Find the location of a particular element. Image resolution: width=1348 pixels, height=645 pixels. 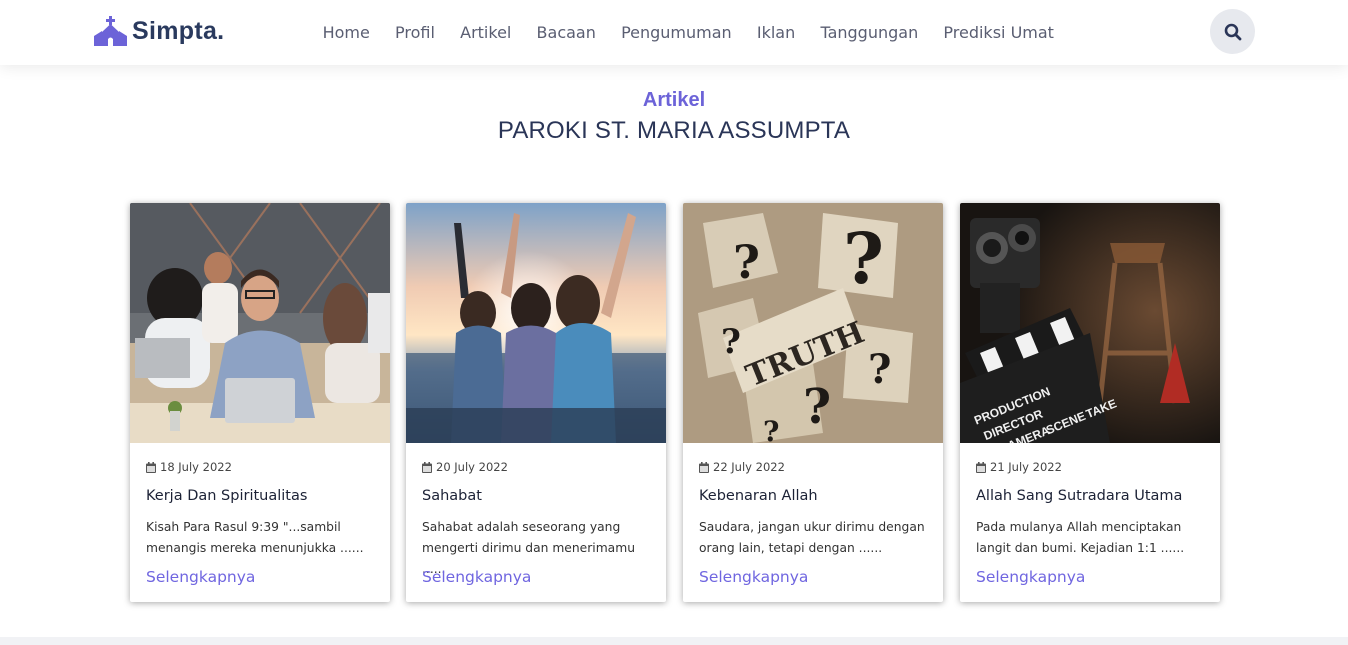

search-icon is located at coordinates (1232, 31).